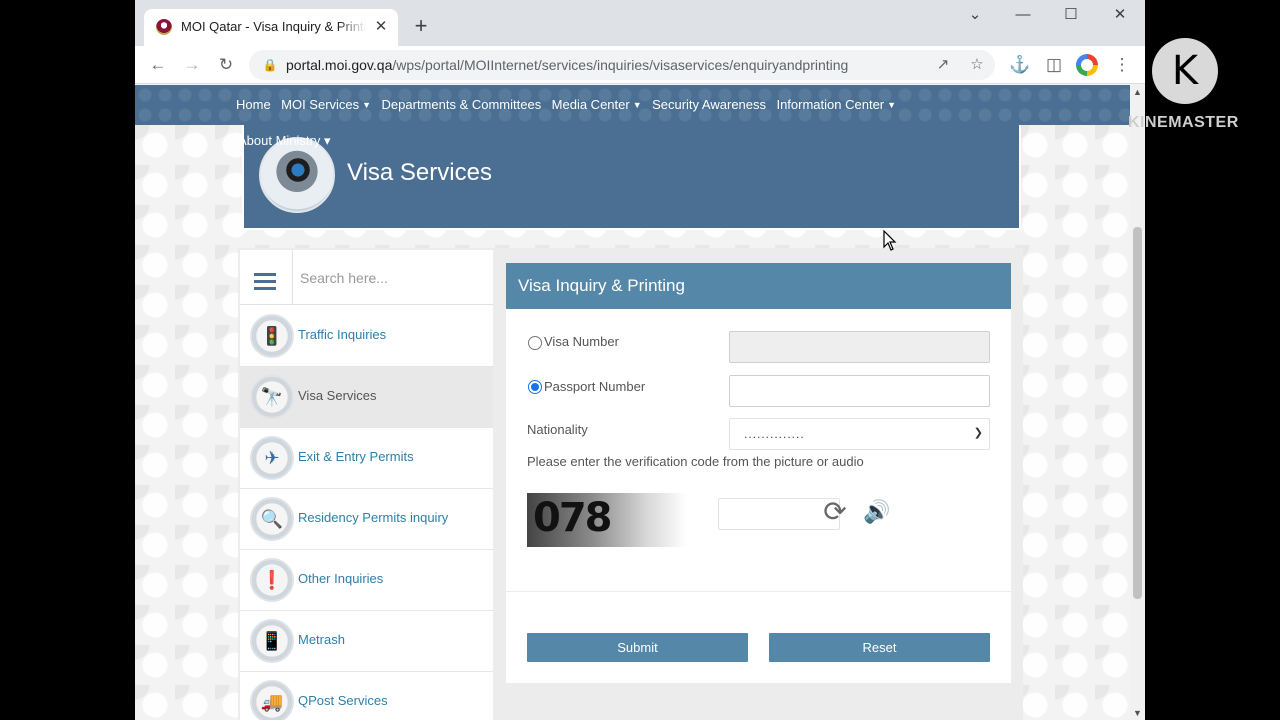 This screenshot has width=1280, height=720. What do you see at coordinates (343, 700) in the screenshot?
I see `sidebar-item-label: QPost Services` at bounding box center [343, 700].